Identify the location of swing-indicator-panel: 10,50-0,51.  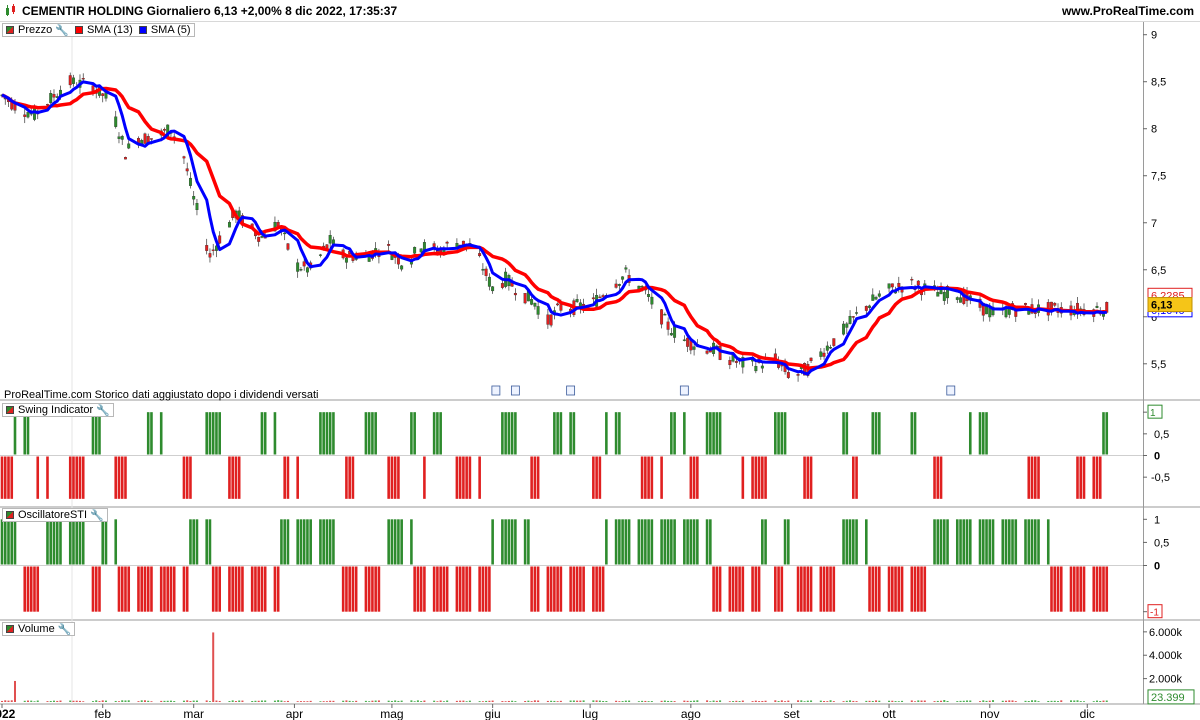
(585, 451).